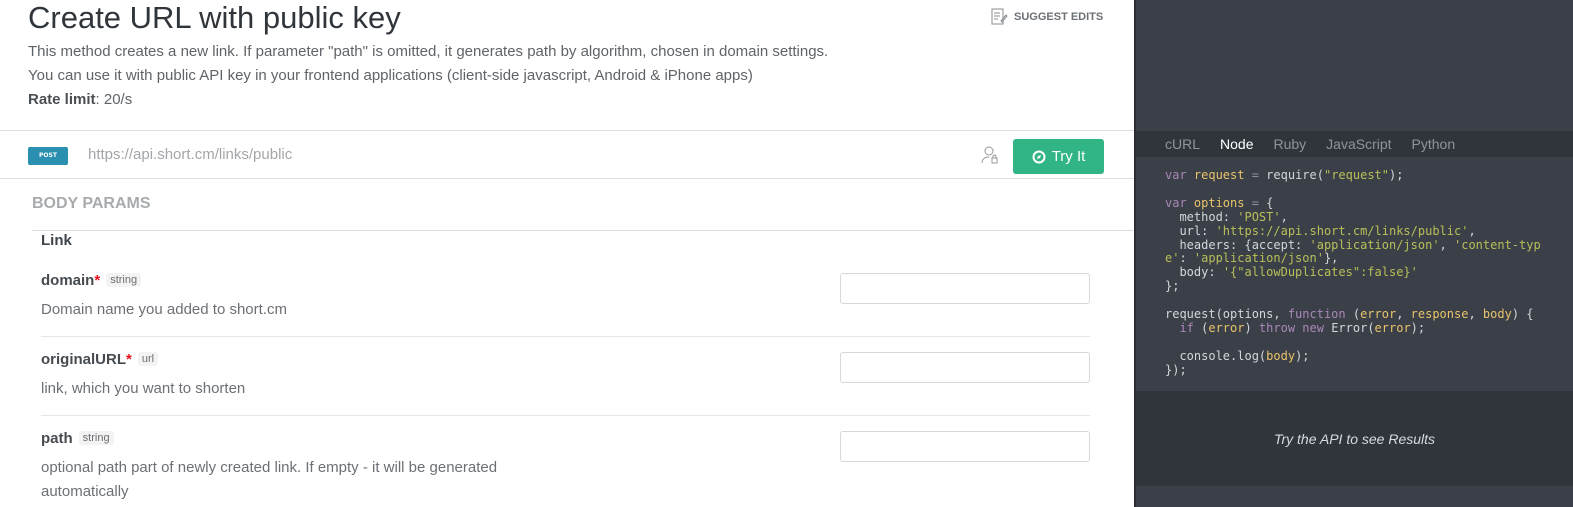 Image resolution: width=1573 pixels, height=507 pixels. What do you see at coordinates (57, 438) in the screenshot?
I see `param-name: path` at bounding box center [57, 438].